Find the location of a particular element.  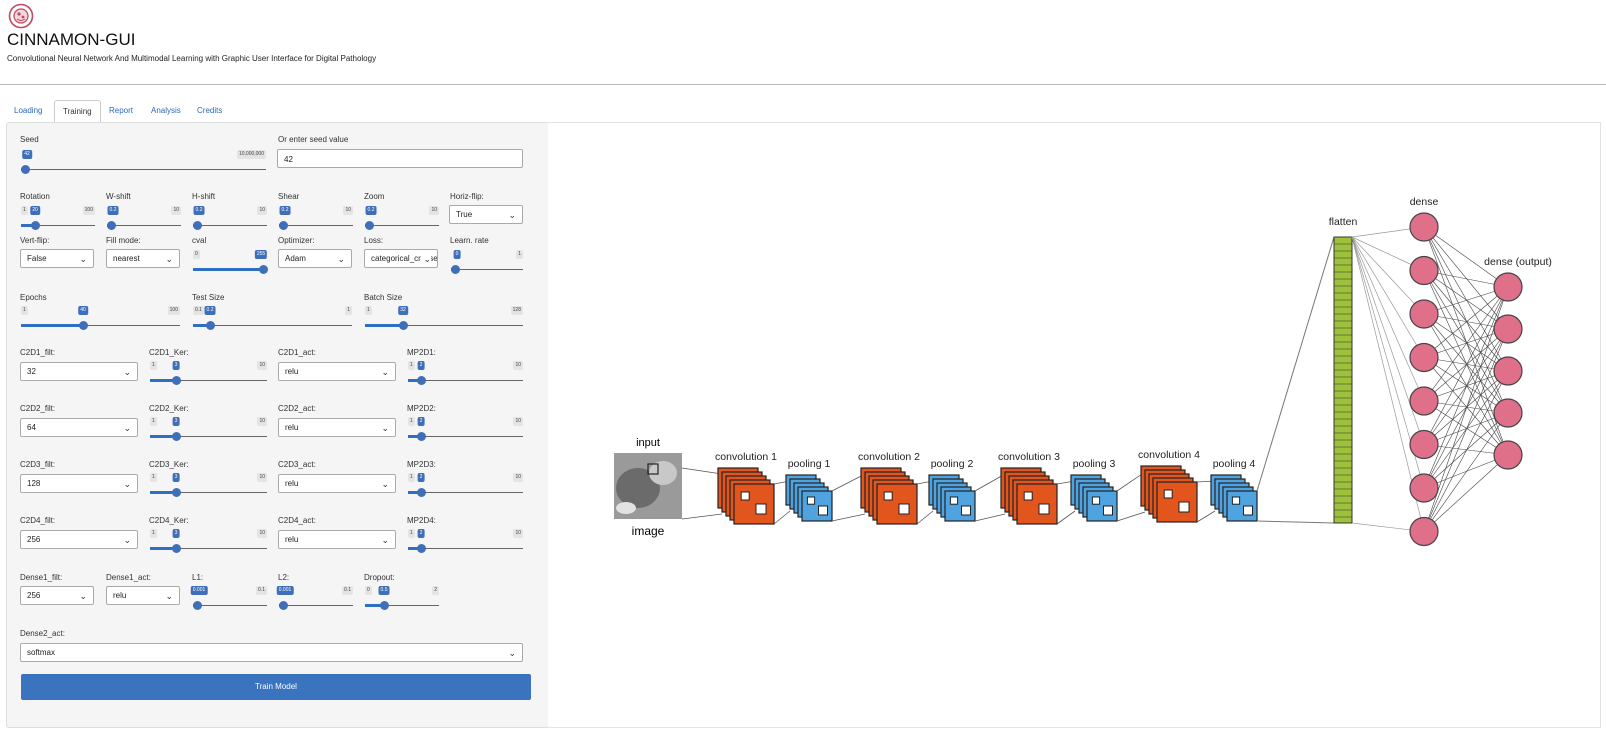

optimizer-select: Adam ⌄ is located at coordinates (315, 258).